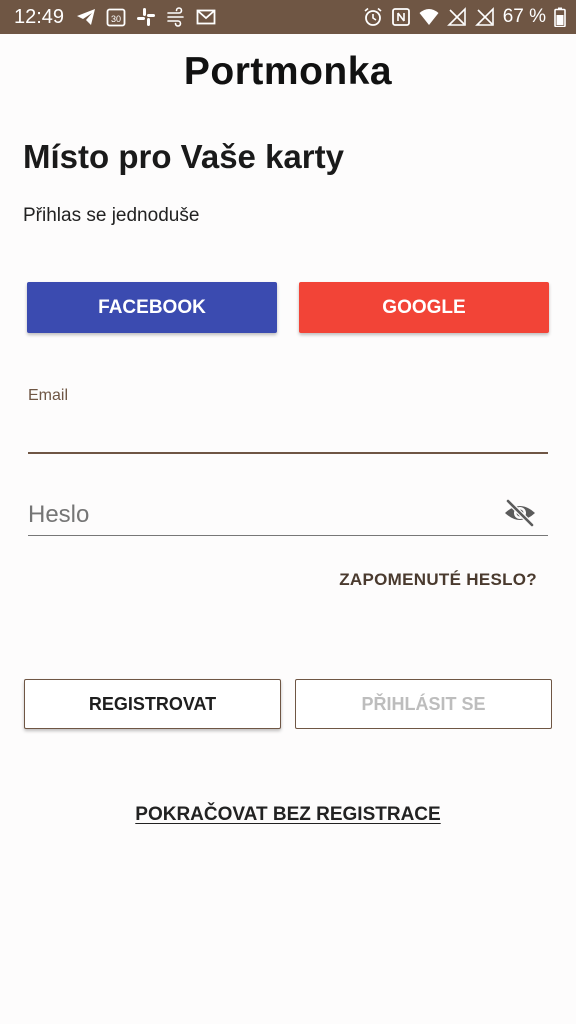  What do you see at coordinates (183, 156) in the screenshot?
I see `page-title: Místo pro Vaše karty` at bounding box center [183, 156].